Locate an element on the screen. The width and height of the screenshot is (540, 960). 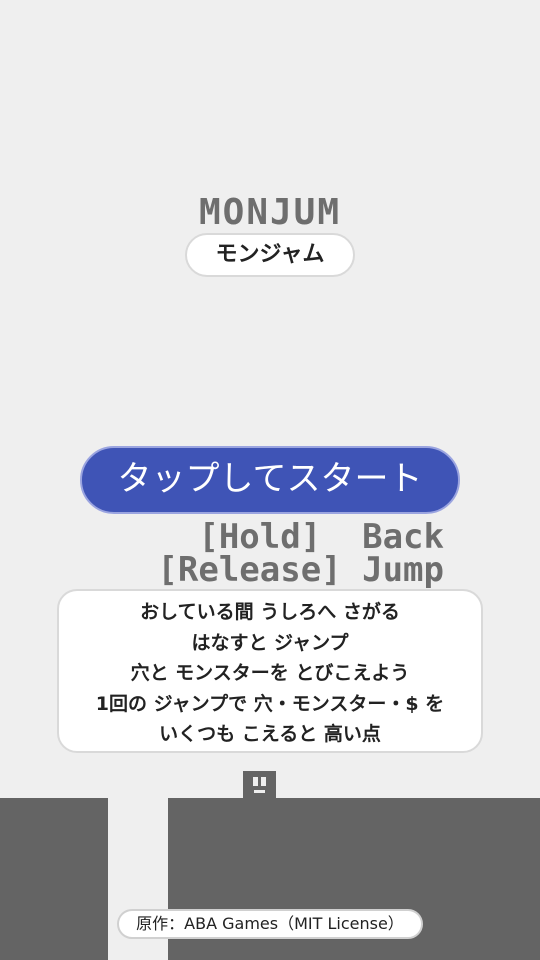
player-eye-left is located at coordinates (255, 781).